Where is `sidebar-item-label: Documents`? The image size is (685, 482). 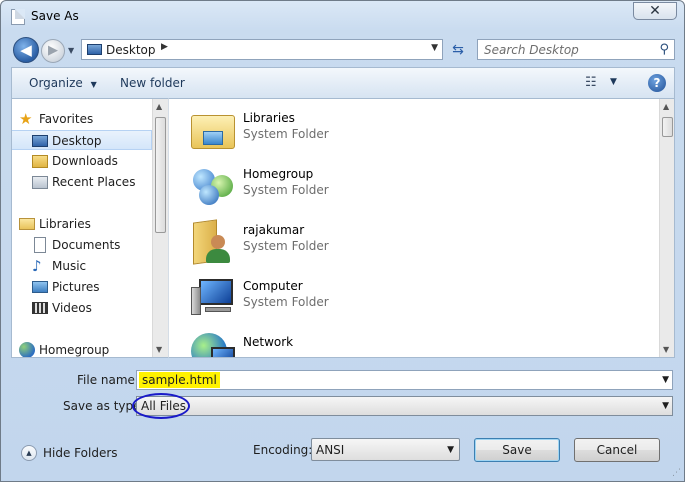 sidebar-item-label: Documents is located at coordinates (86, 245).